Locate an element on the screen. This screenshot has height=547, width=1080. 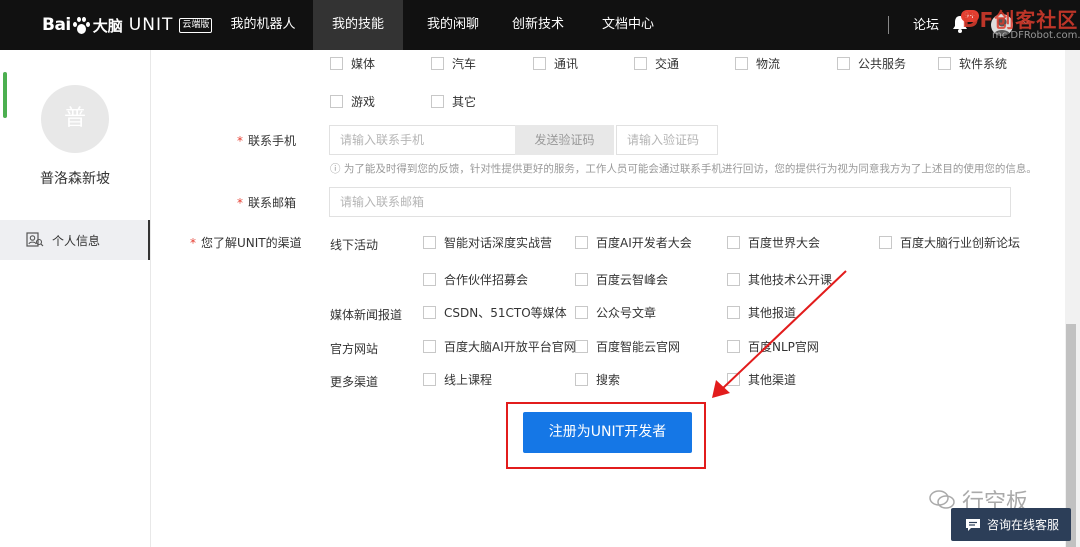
industry-option: 汽车 is located at coordinates (453, 63).